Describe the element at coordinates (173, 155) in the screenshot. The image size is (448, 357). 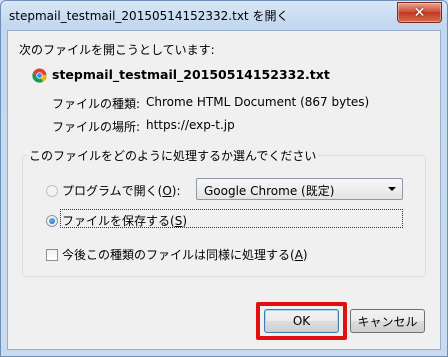
I see `choice-group-legend: このファイルをどのように処理するか選んでください` at that location.